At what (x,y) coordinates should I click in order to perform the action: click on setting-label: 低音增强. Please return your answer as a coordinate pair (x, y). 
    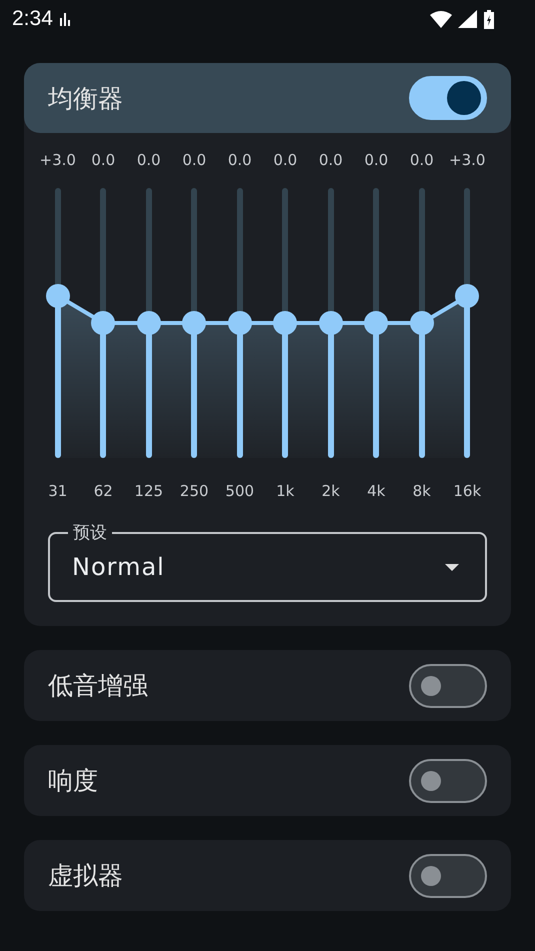
    Looking at the image, I should click on (98, 686).